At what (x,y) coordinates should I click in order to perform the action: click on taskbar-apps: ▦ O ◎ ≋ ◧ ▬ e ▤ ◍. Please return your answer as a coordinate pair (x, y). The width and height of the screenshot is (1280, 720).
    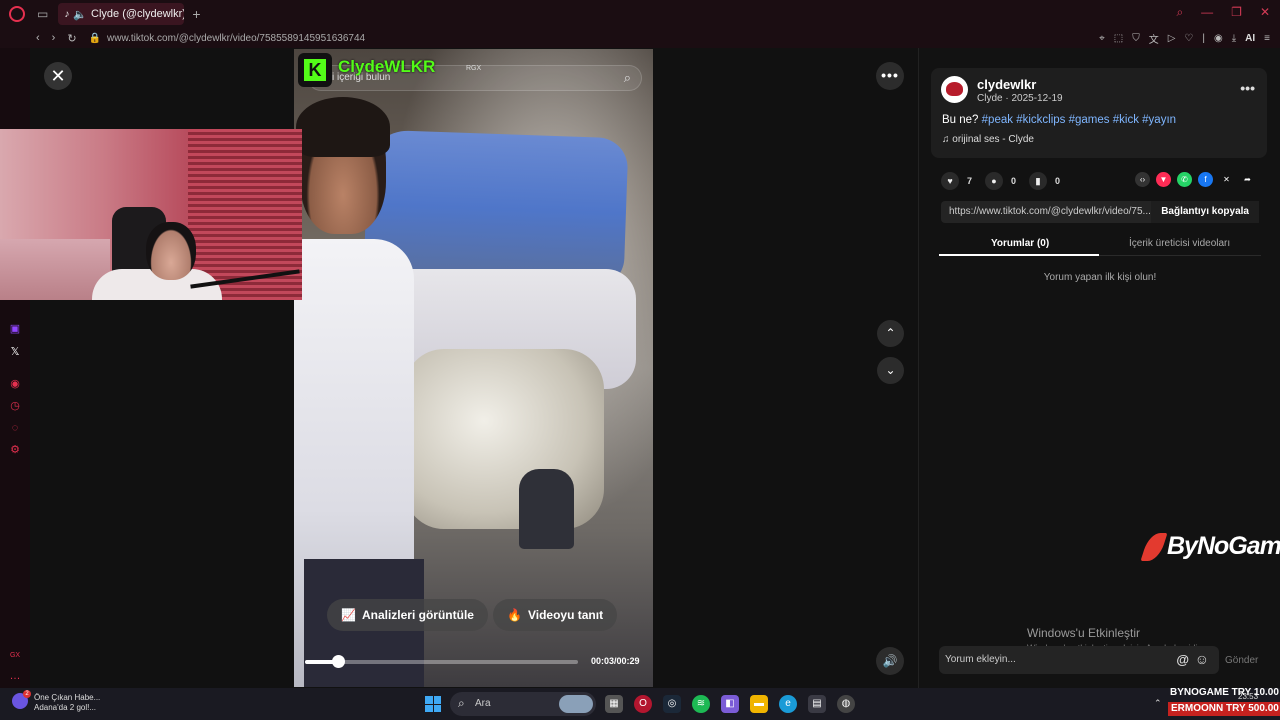
    Looking at the image, I should click on (730, 704).